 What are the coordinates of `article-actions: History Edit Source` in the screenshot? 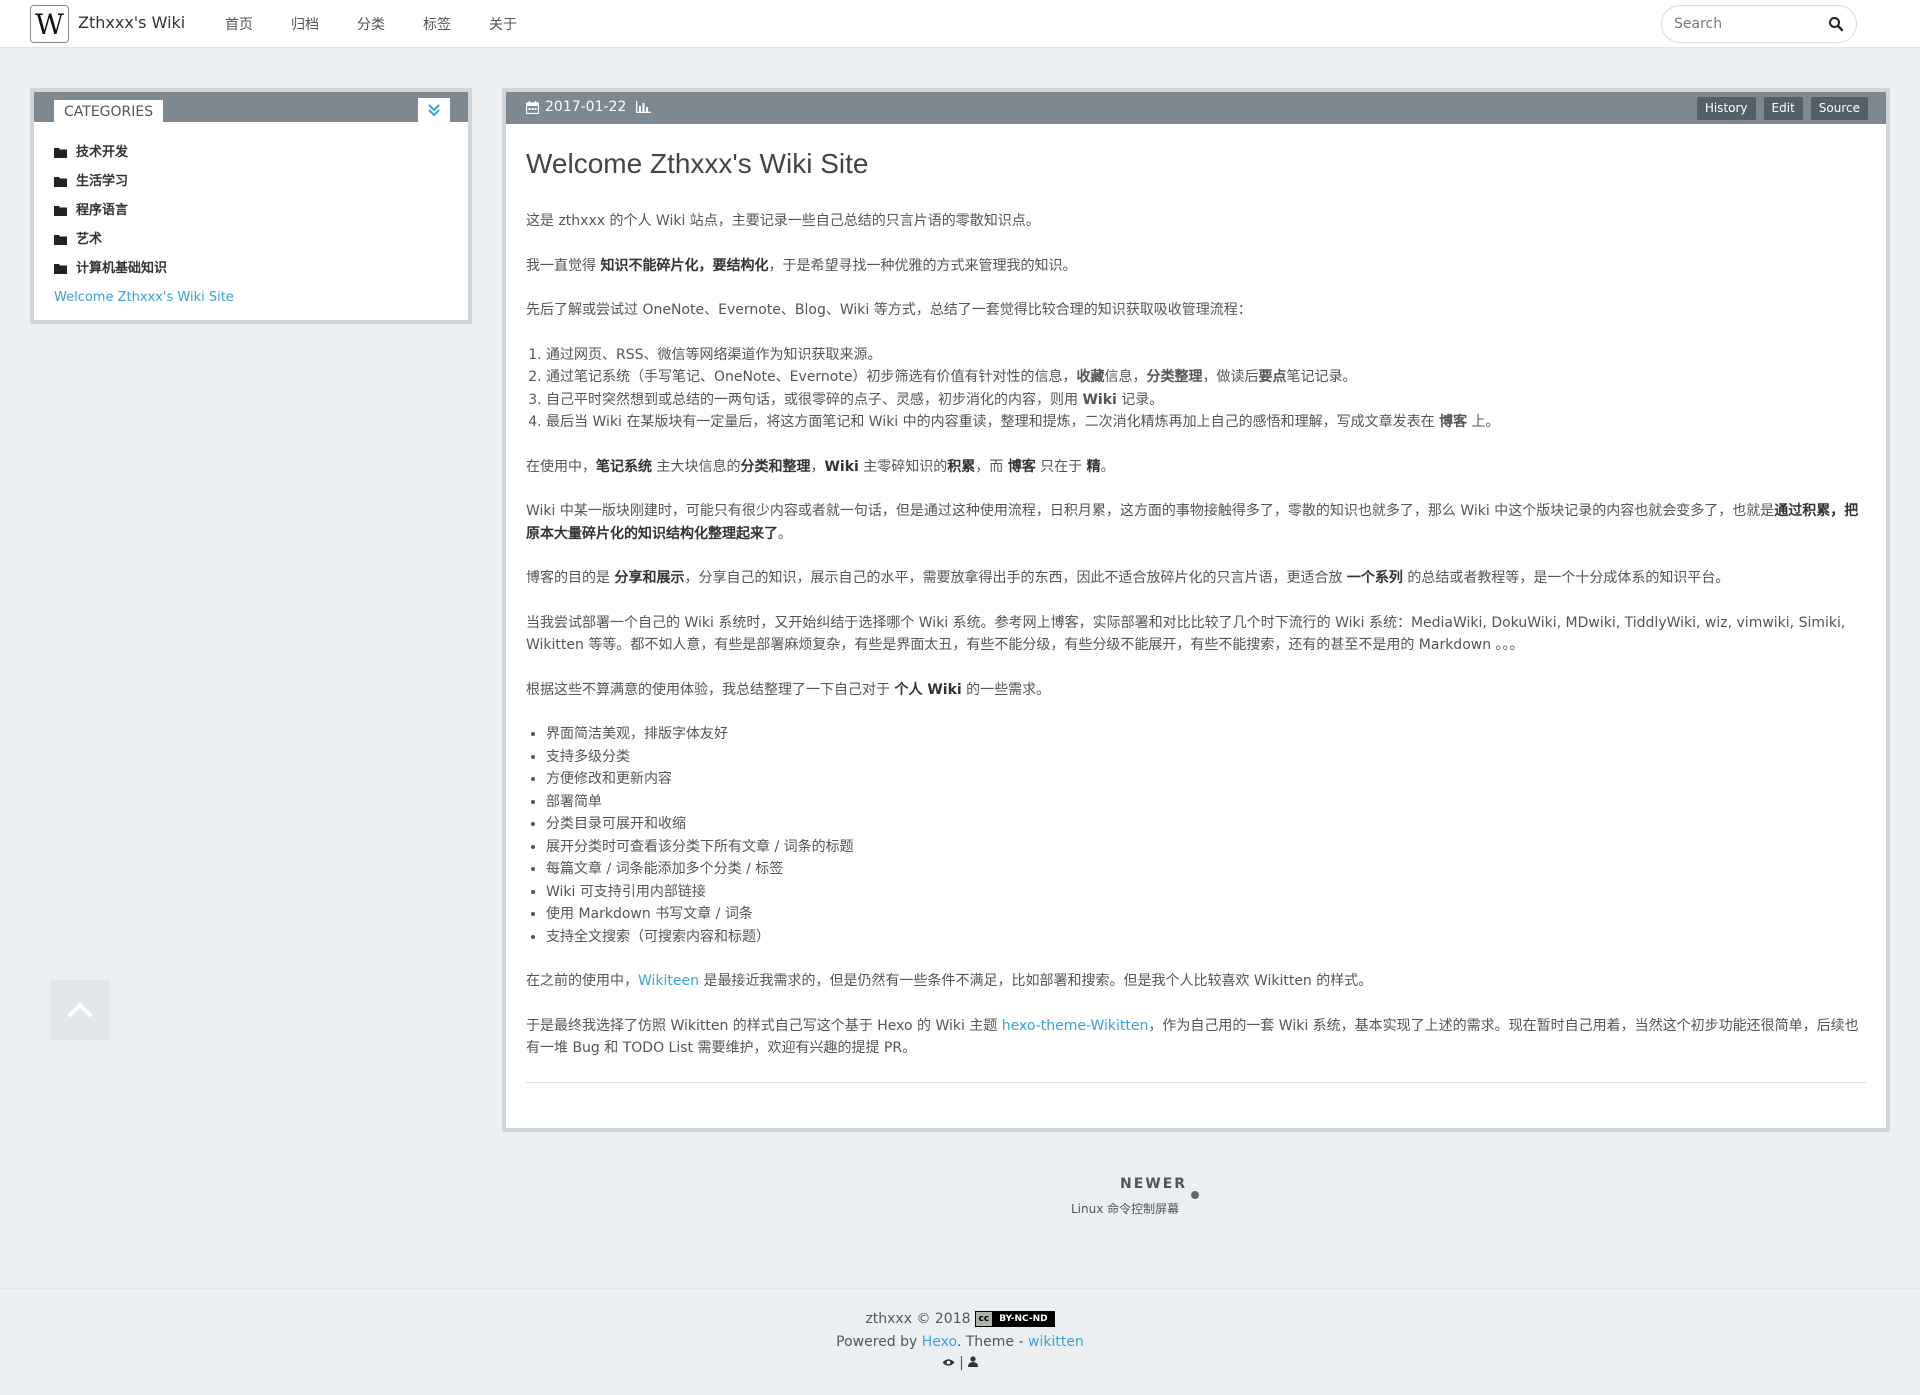 It's located at (1778, 108).